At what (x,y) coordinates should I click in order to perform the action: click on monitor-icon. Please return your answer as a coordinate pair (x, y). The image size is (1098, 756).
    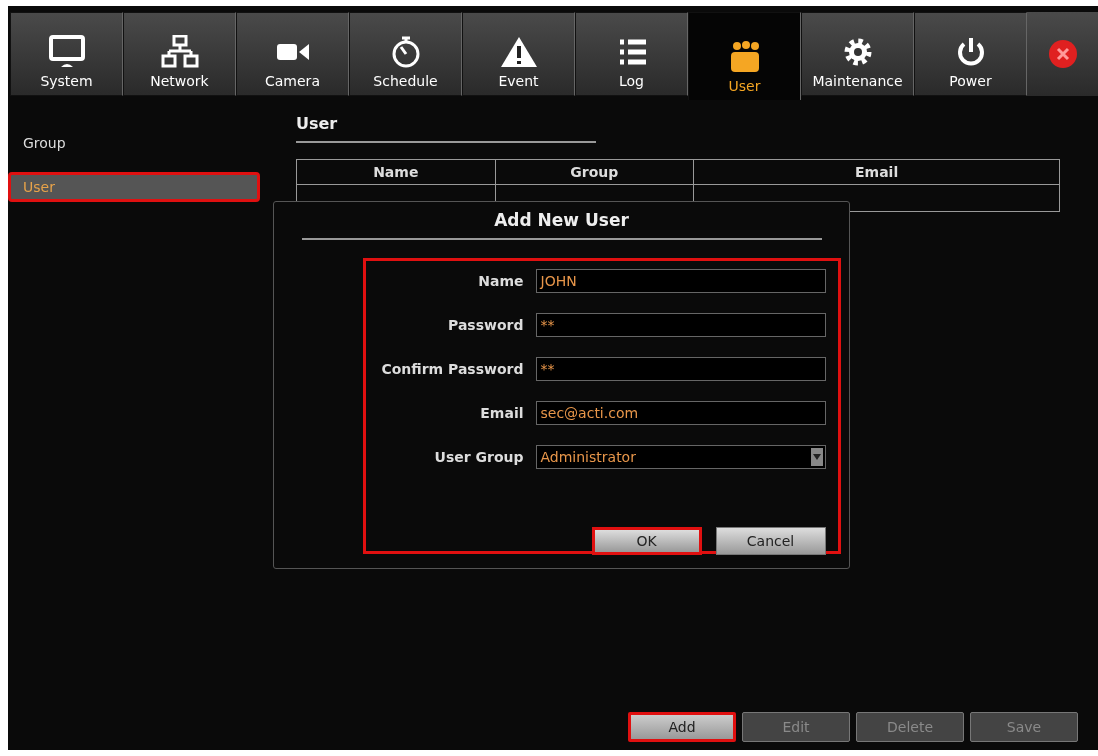
    Looking at the image, I should click on (66, 52).